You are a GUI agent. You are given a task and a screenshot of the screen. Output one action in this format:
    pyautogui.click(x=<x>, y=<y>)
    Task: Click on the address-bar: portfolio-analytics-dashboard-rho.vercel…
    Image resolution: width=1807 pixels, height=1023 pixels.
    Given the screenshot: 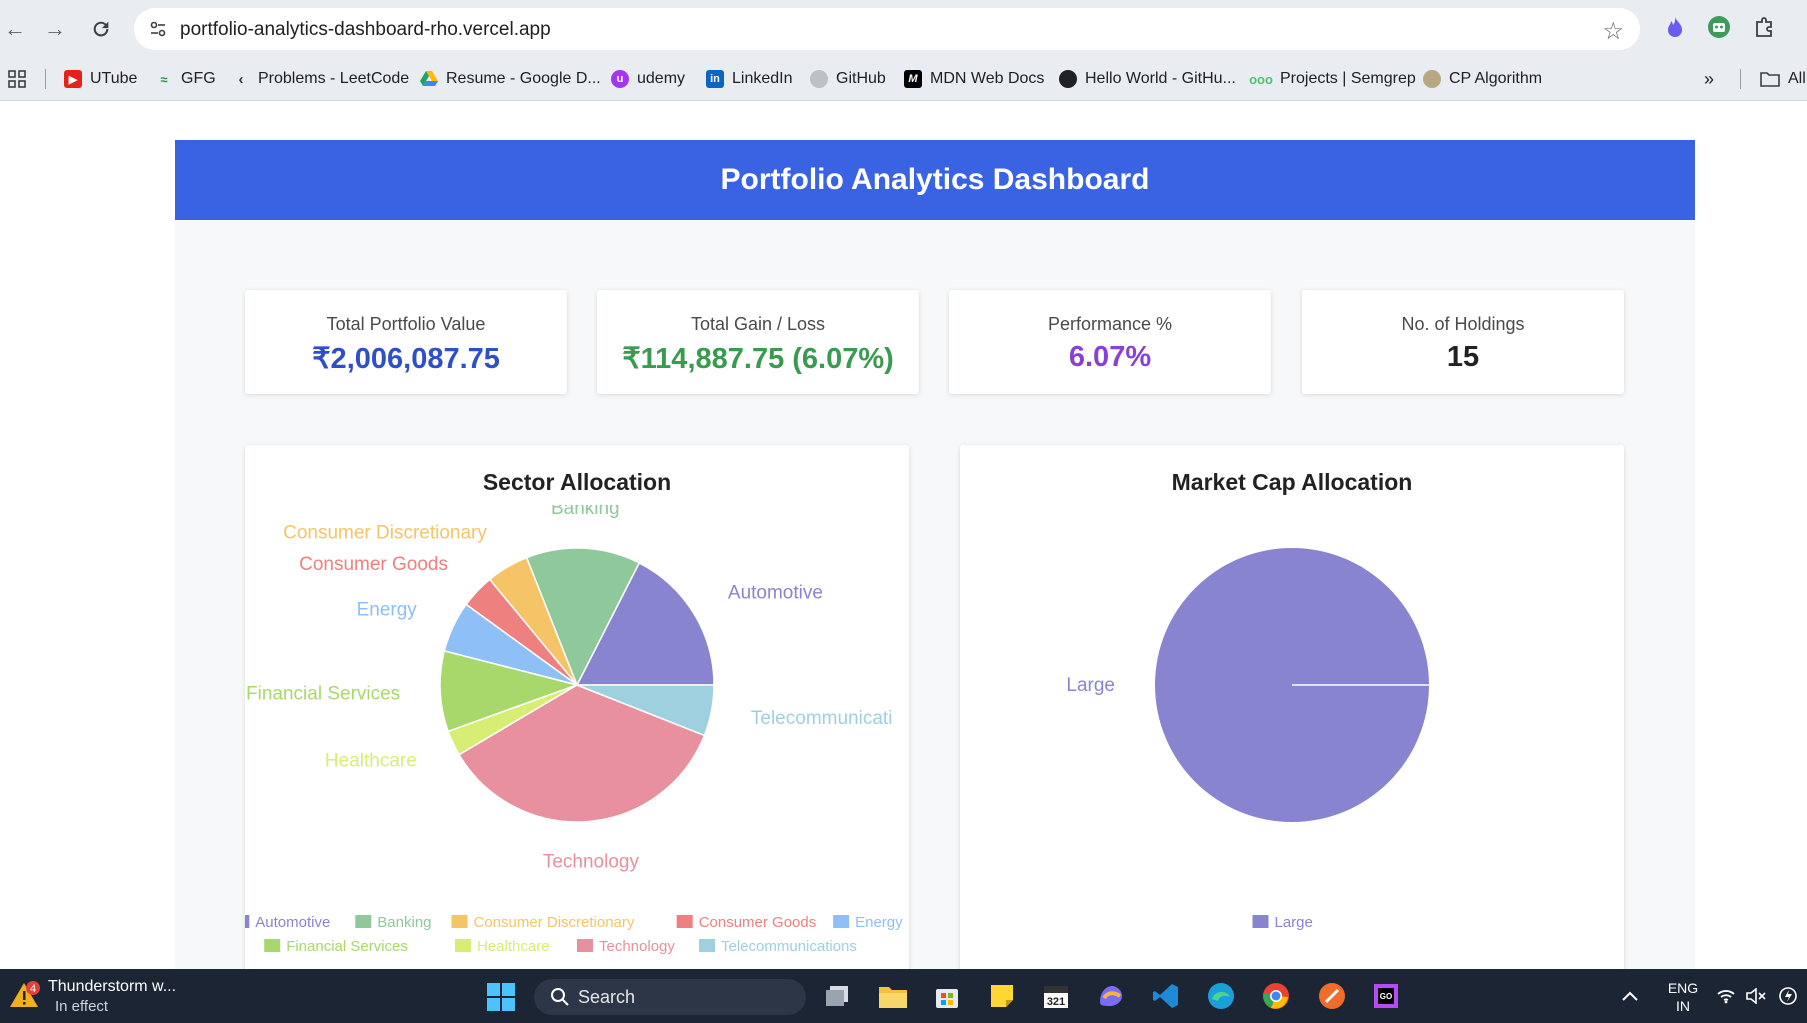 What is the action you would take?
    pyautogui.click(x=887, y=29)
    